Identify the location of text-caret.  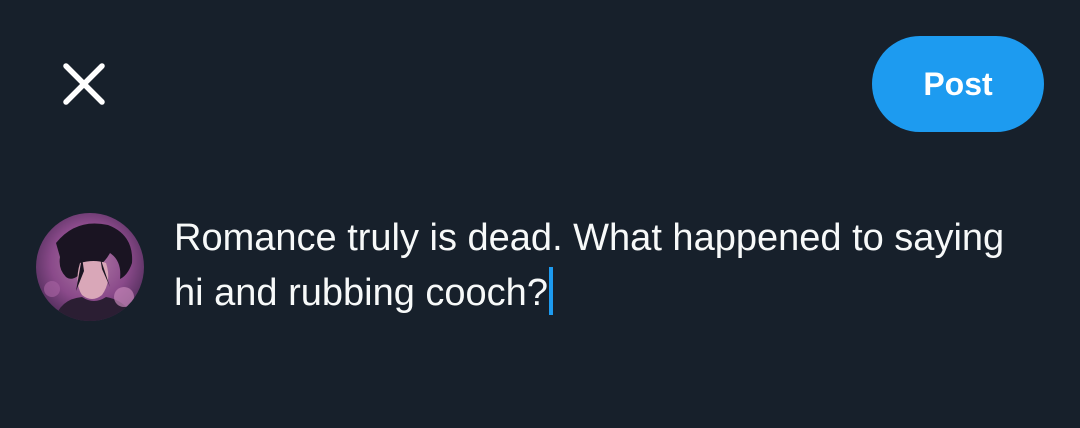
(550, 291).